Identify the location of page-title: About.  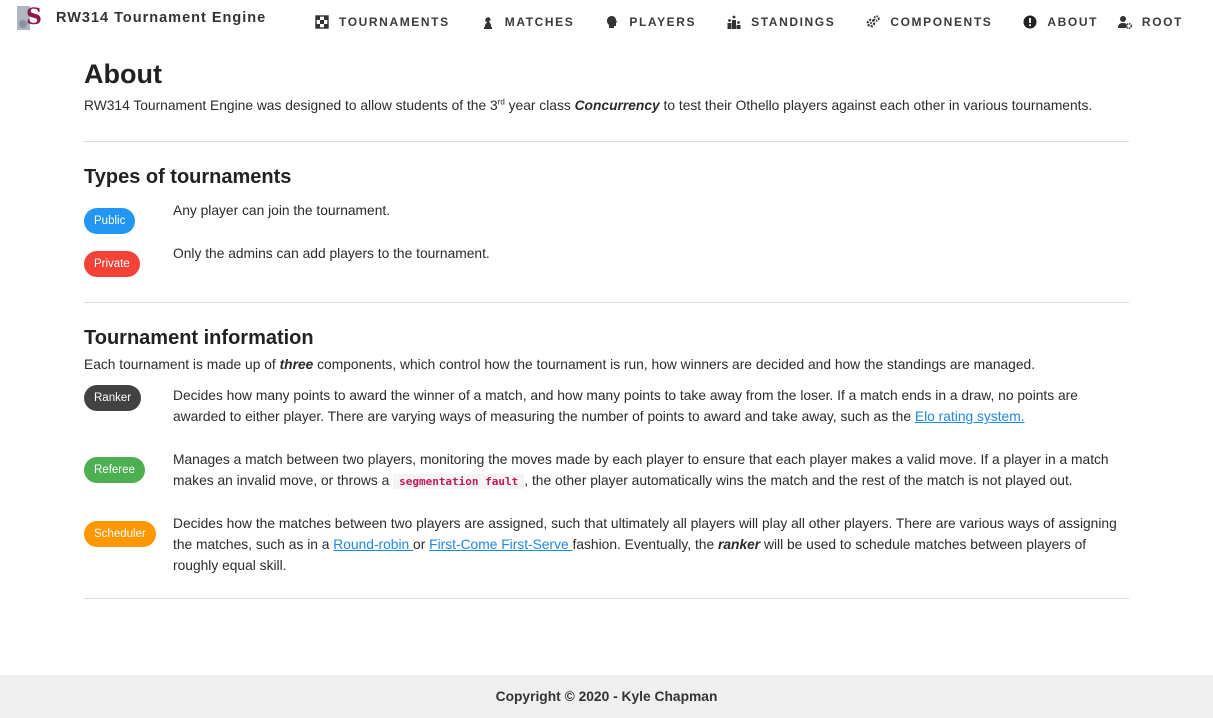
(123, 74).